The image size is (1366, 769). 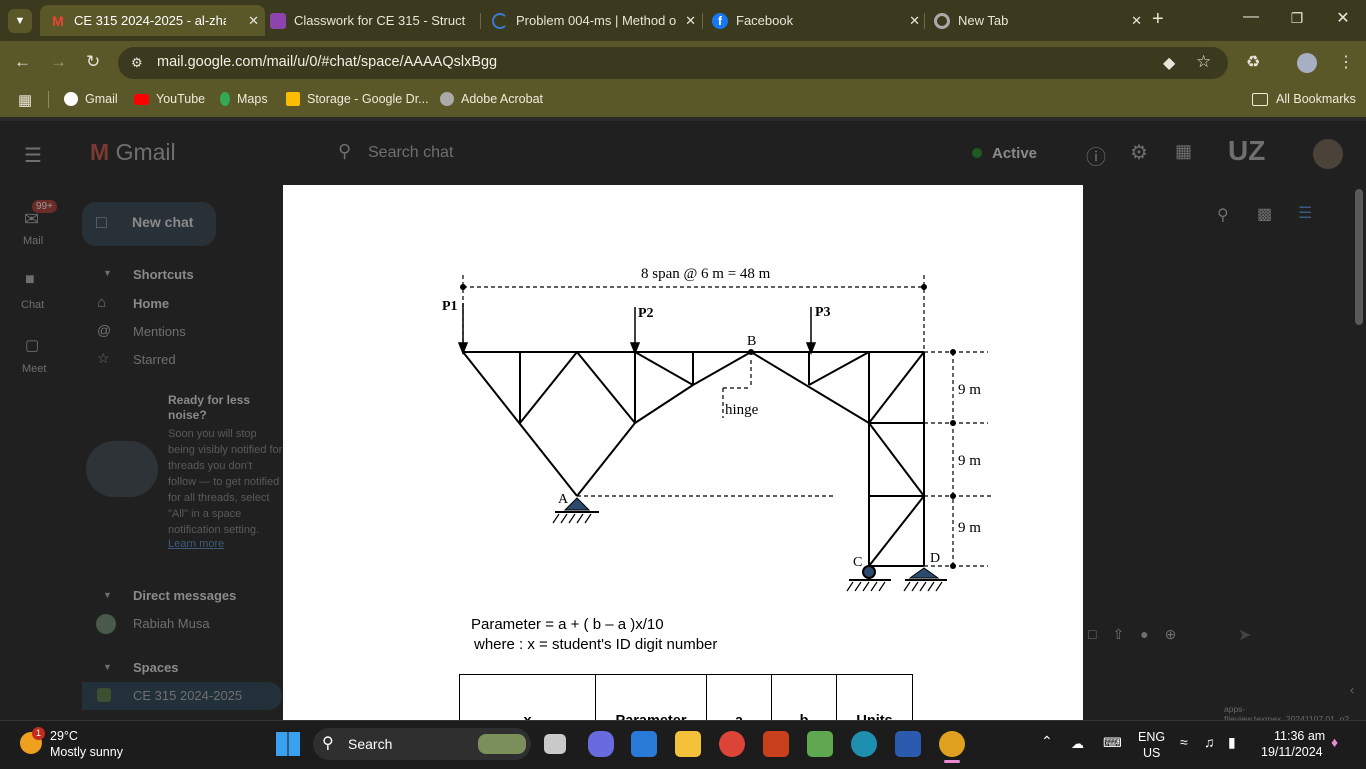 I want to click on send-icon: ➤, so click(x=1244, y=635).